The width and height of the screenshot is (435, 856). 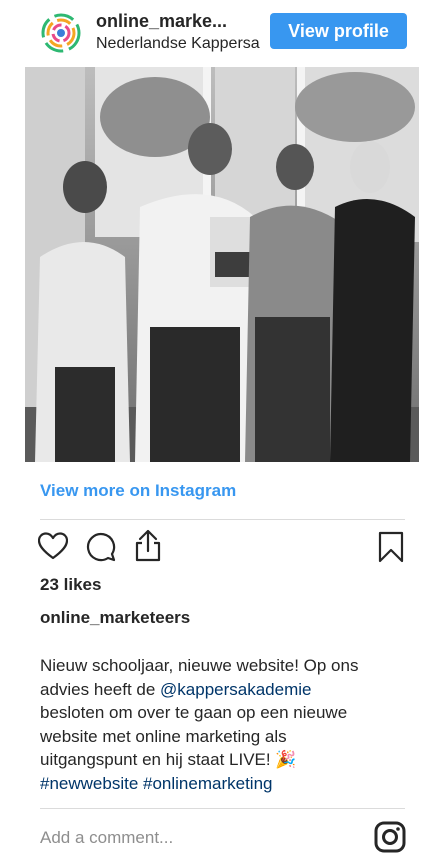 I want to click on logo-icon, so click(x=61, y=33).